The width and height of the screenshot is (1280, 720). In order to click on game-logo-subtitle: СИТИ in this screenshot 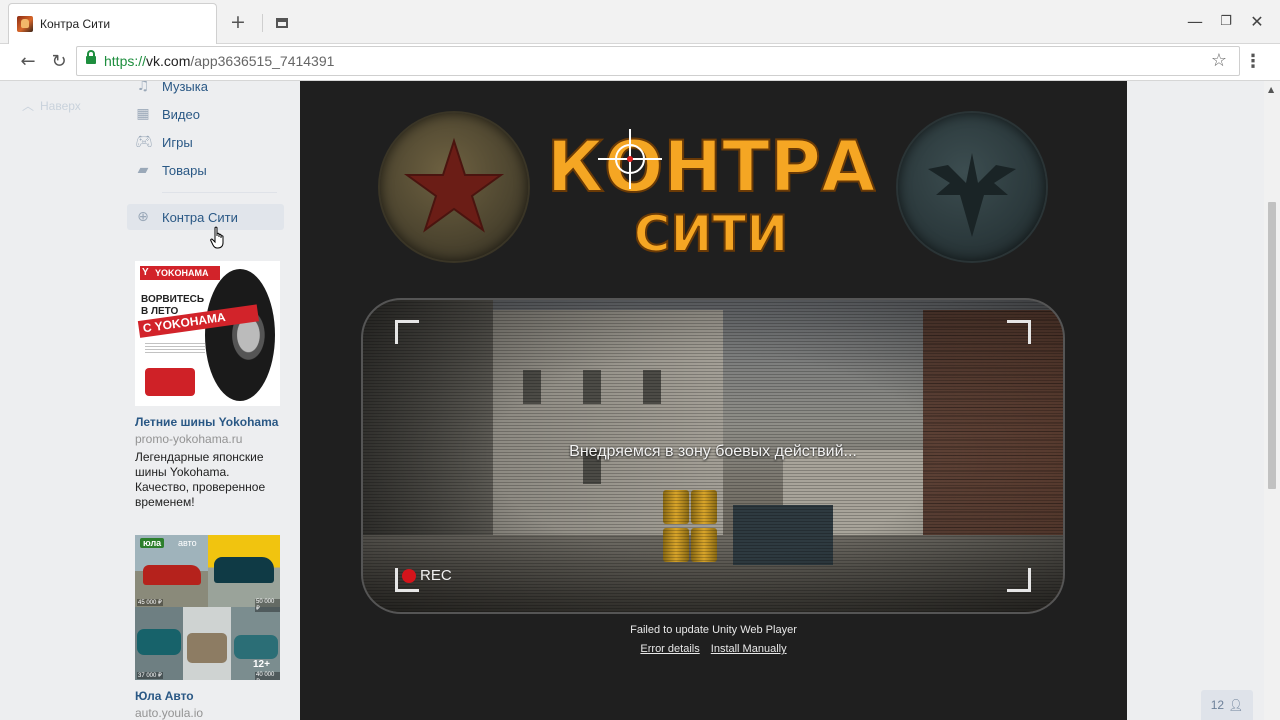, I will do `click(711, 232)`.